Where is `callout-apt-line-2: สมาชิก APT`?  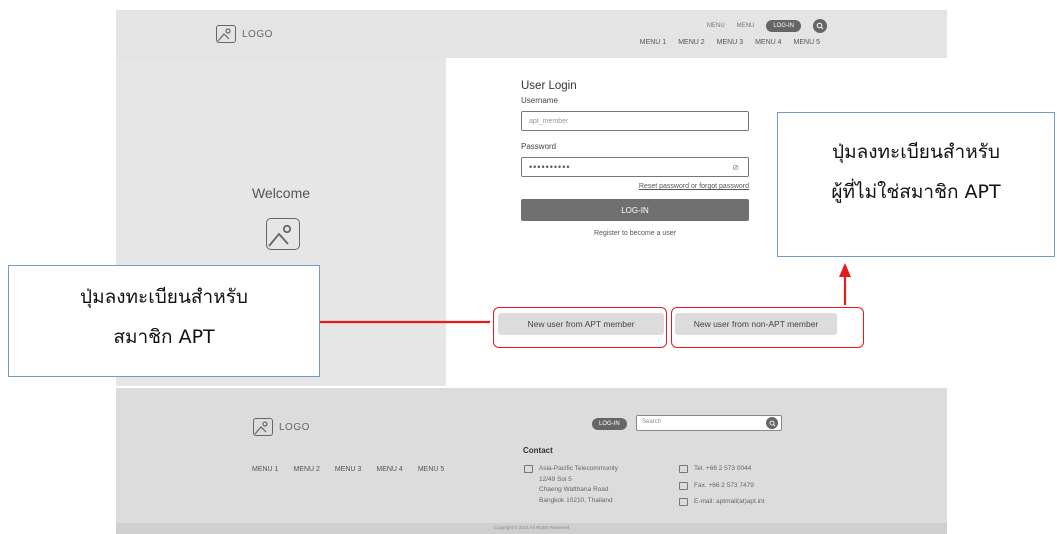 callout-apt-line-2: สมาชิก APT is located at coordinates (164, 337).